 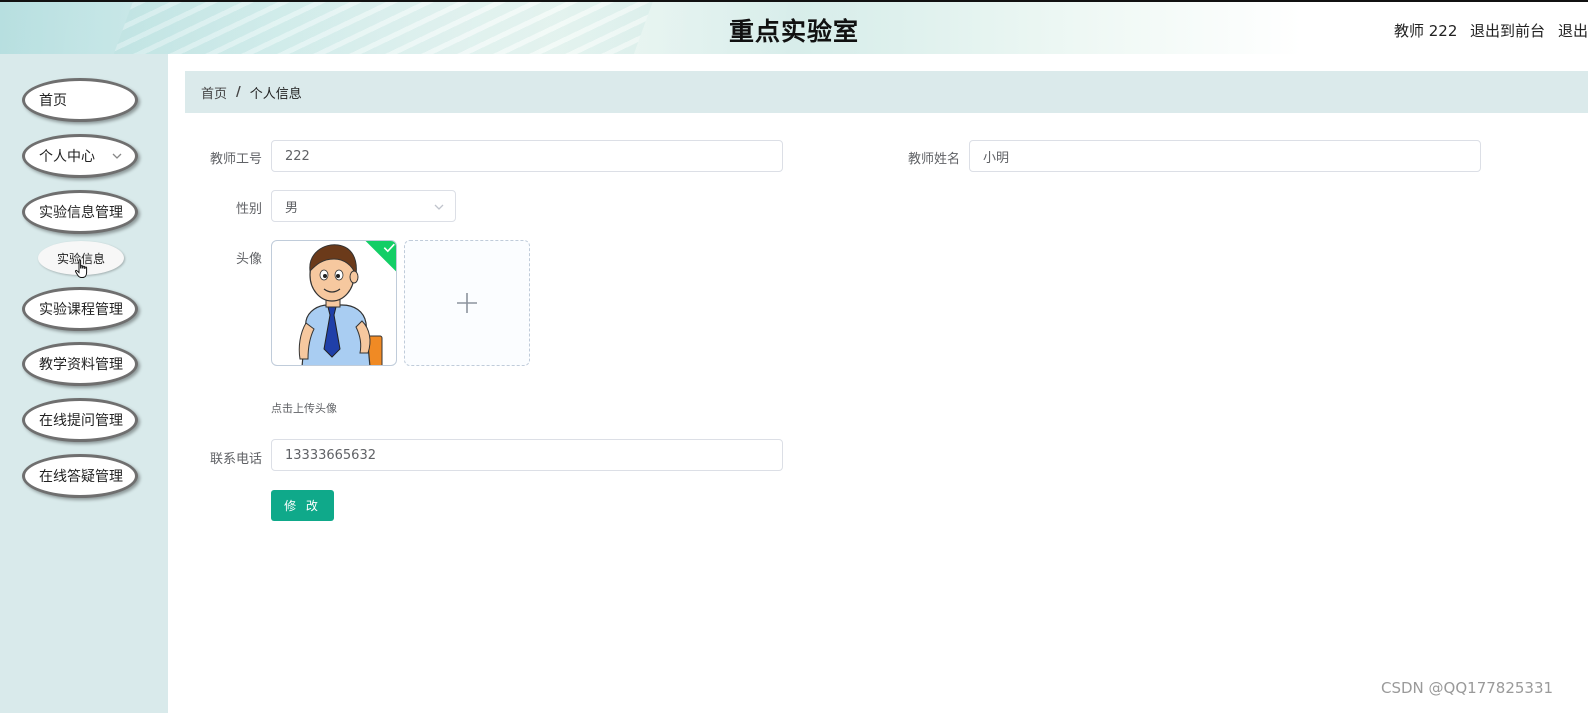 What do you see at coordinates (1467, 688) in the screenshot?
I see `watermark: CSDN @QQ177825331` at bounding box center [1467, 688].